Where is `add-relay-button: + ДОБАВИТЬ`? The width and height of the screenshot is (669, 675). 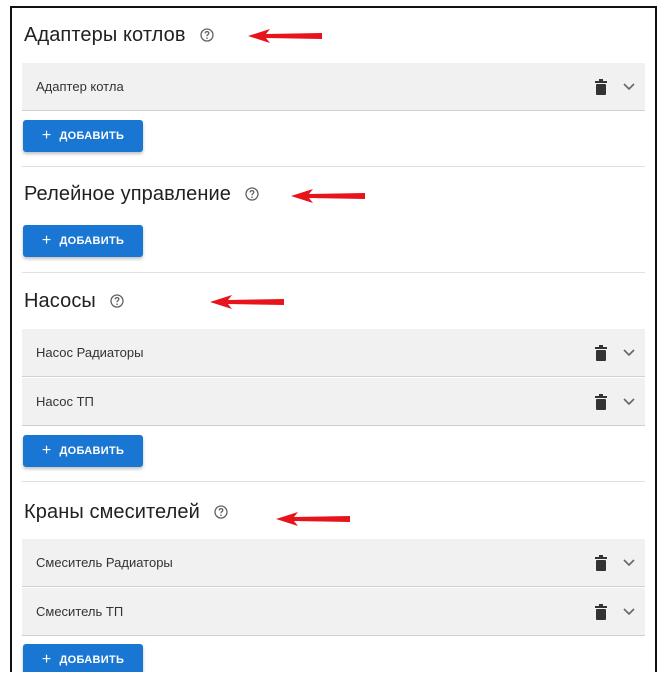 add-relay-button: + ДОБАВИТЬ is located at coordinates (83, 241).